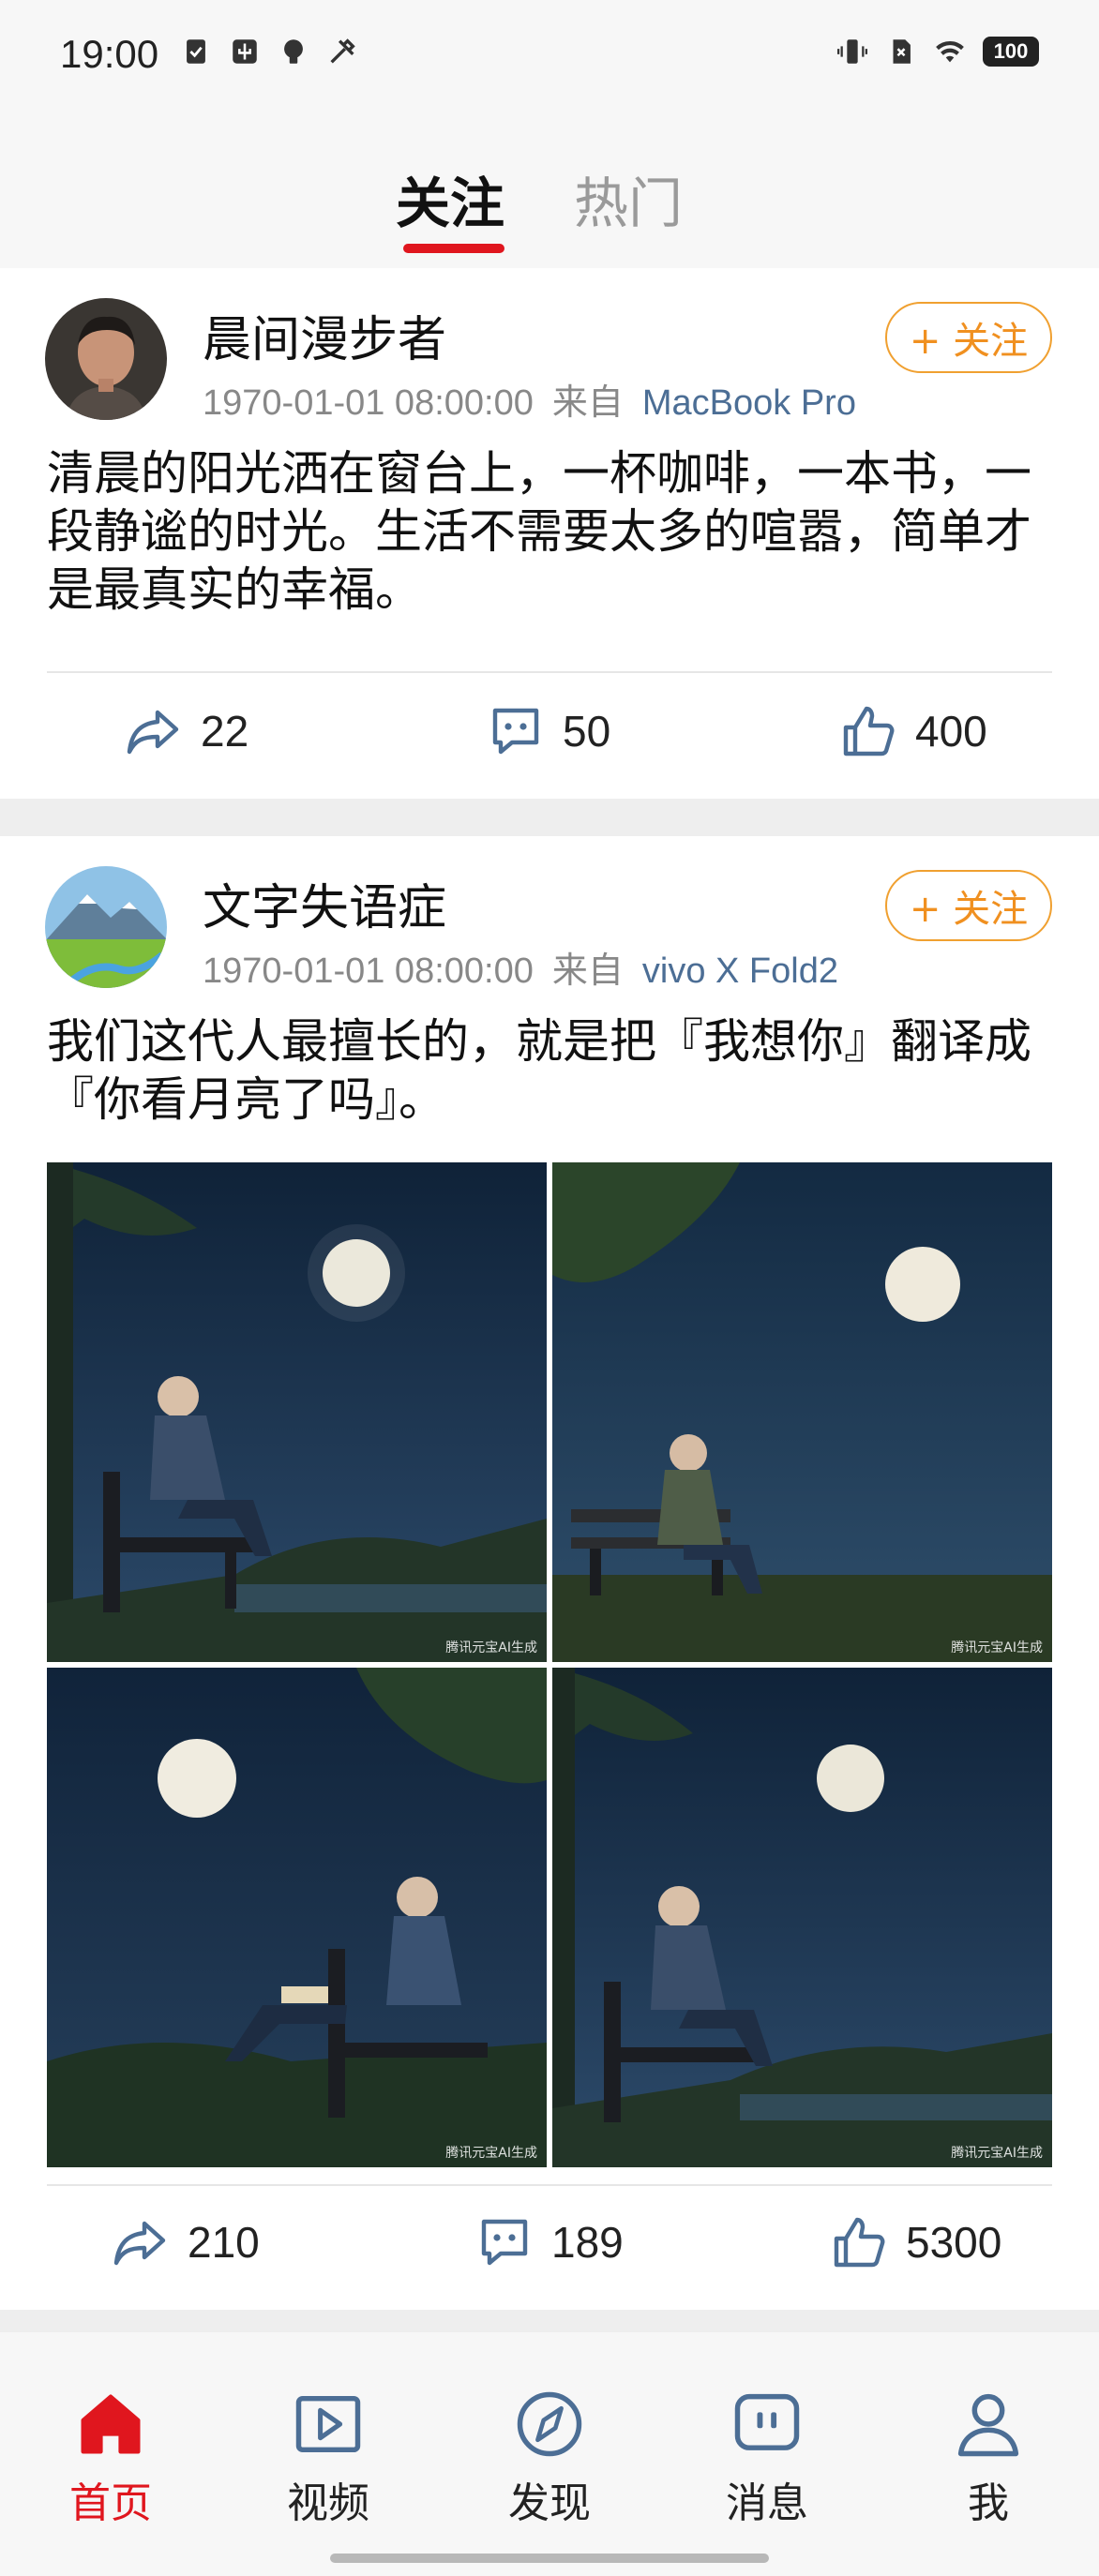 The height and width of the screenshot is (2576, 1099). I want to click on video-icon, so click(328, 2424).